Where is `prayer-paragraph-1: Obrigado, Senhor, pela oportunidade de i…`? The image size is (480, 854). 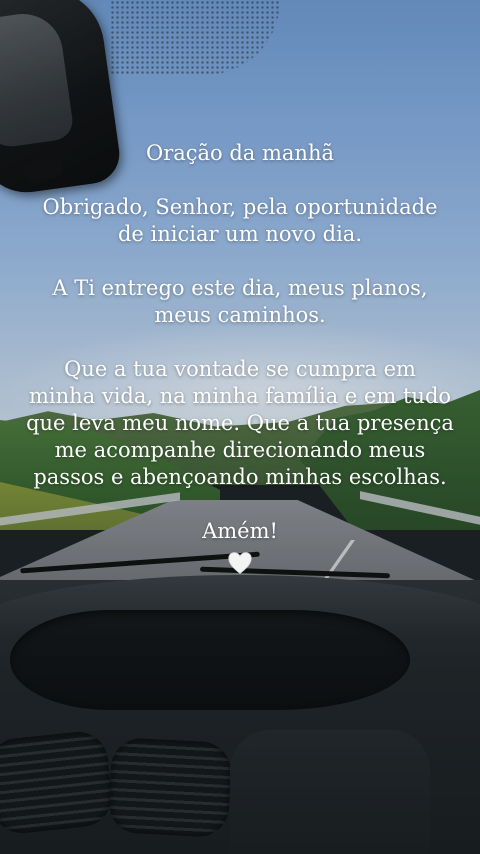
prayer-paragraph-1: Obrigado, Senhor, pela oportunidade de i… is located at coordinates (240, 220).